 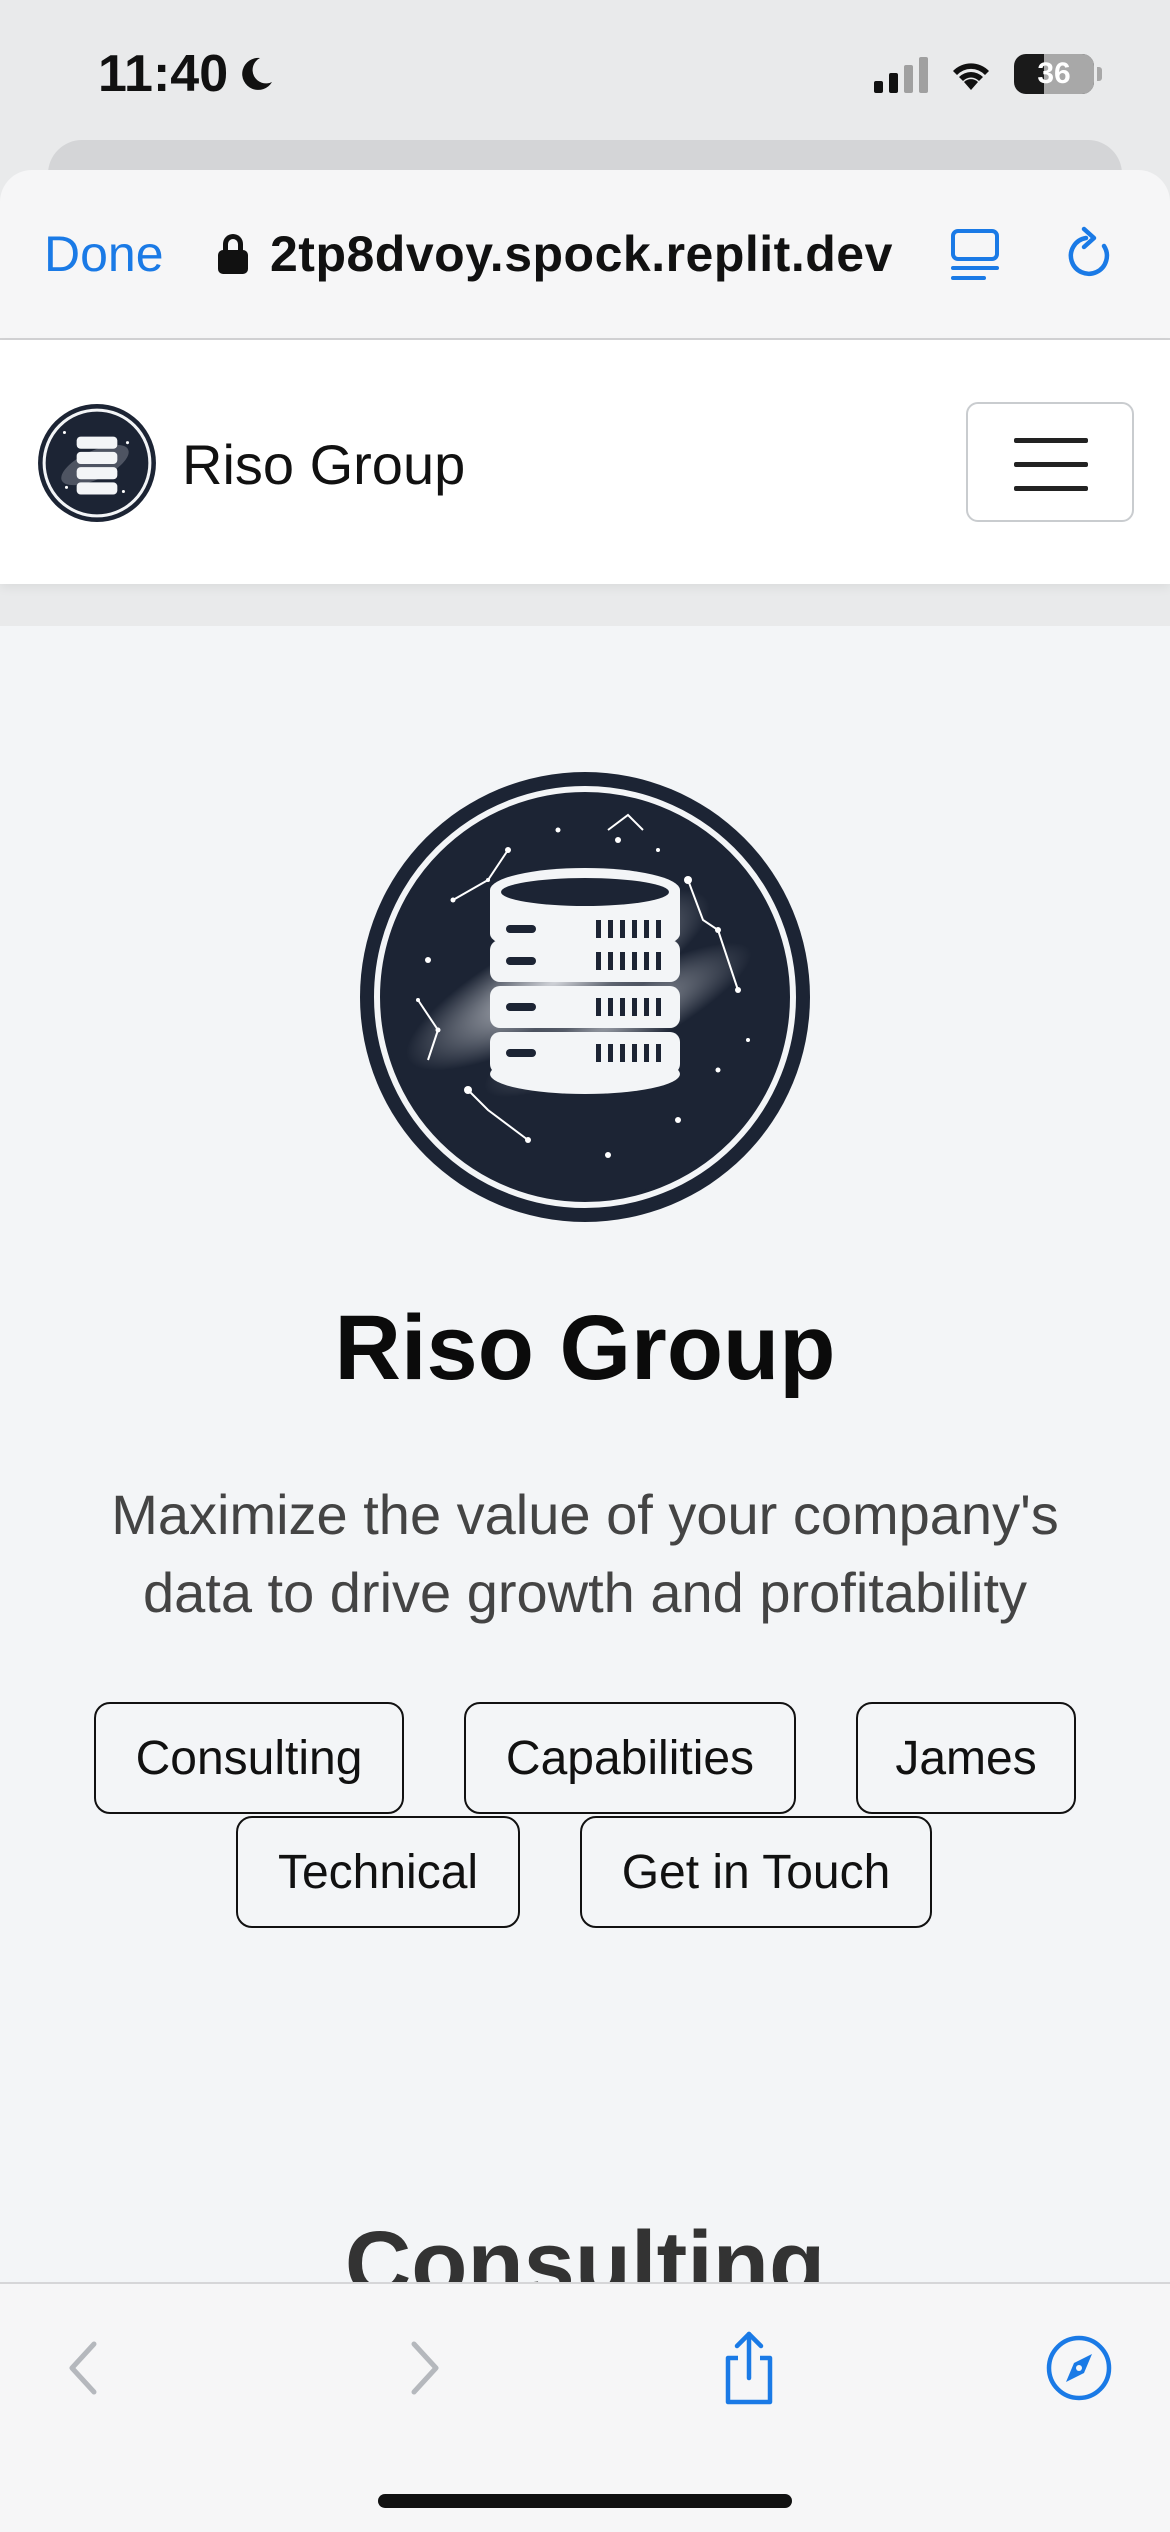 I want to click on james-button: James, so click(x=966, y=1758).